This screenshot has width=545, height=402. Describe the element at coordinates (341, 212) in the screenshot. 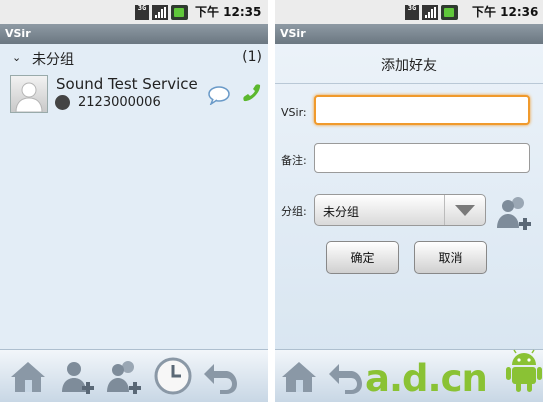

I see `group-select-value: 未分组` at that location.